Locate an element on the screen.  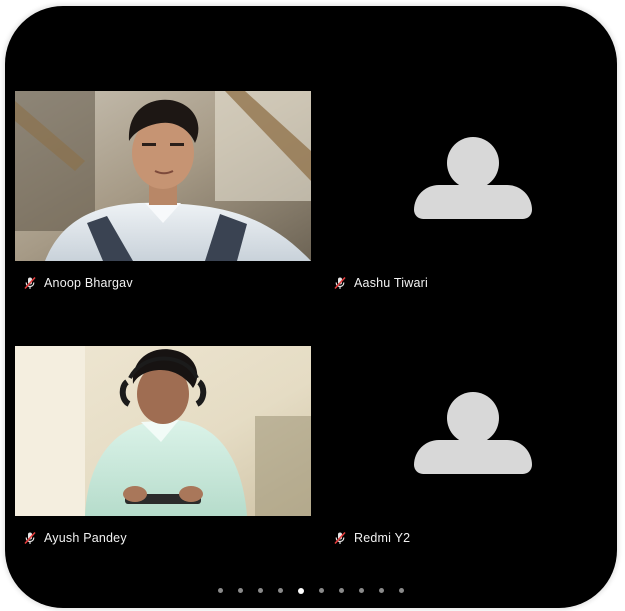
page-indicator is located at coordinates (311, 590).